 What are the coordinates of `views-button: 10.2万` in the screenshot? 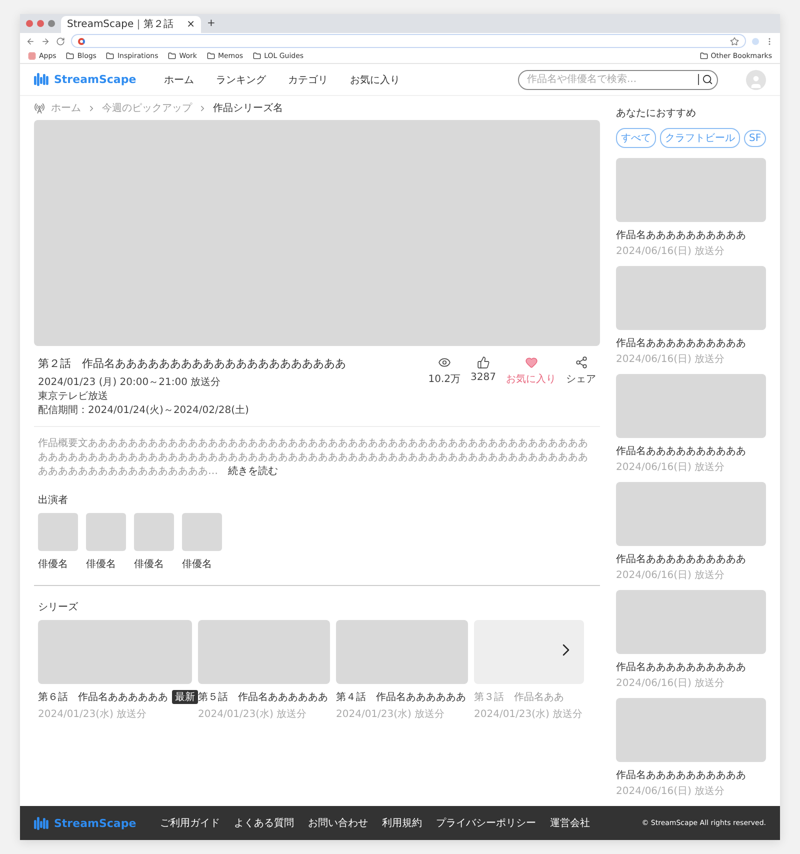 It's located at (444, 387).